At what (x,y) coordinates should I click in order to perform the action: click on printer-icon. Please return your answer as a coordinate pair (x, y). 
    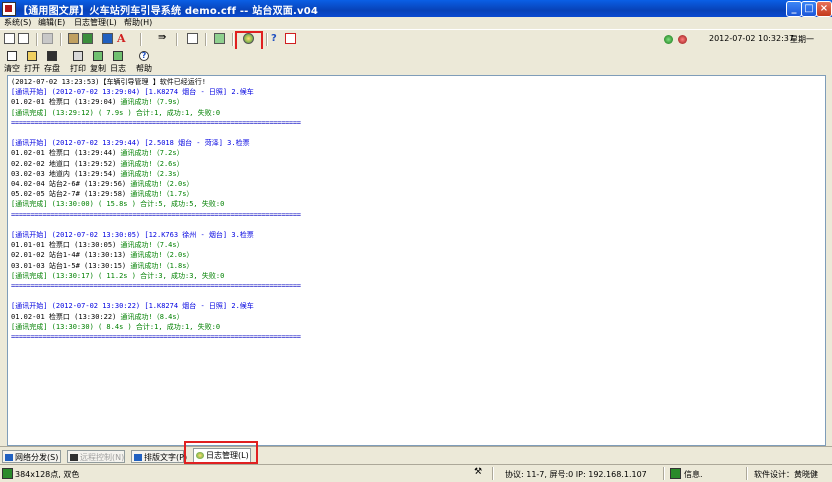
    Looking at the image, I should click on (78, 56).